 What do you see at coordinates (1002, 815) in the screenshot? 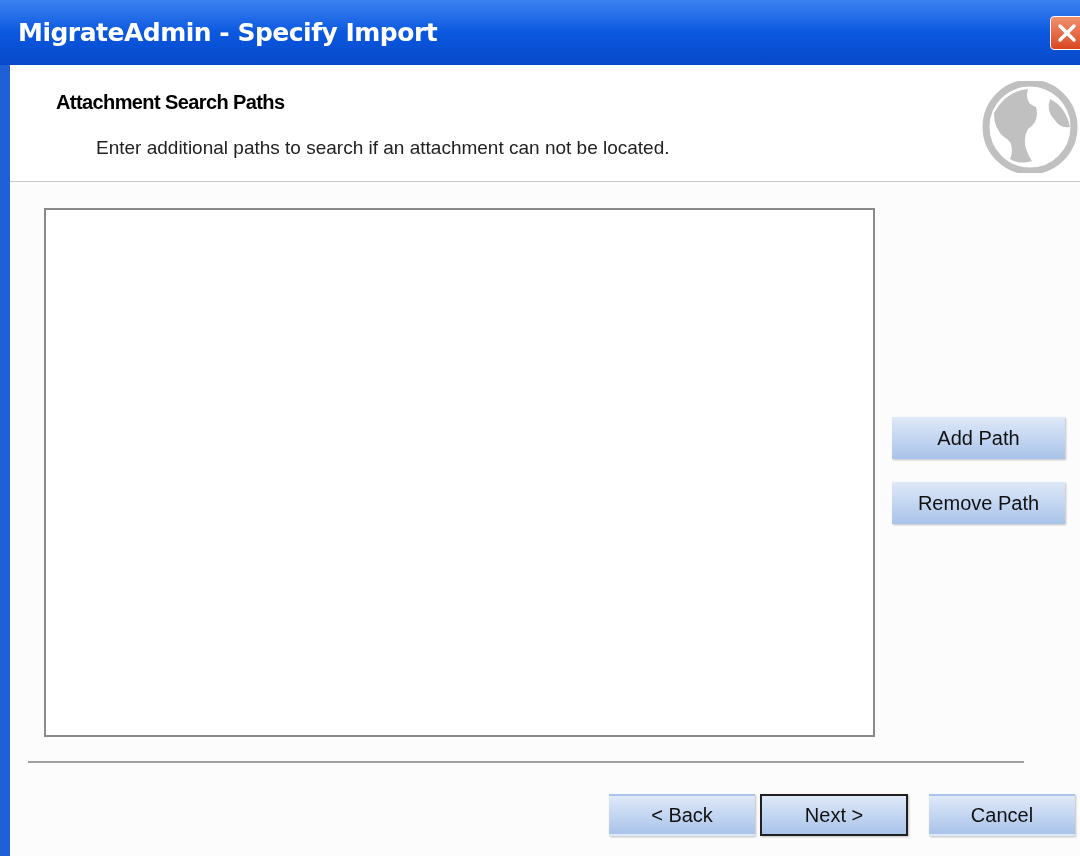
I see `wizard-button: Cancel` at bounding box center [1002, 815].